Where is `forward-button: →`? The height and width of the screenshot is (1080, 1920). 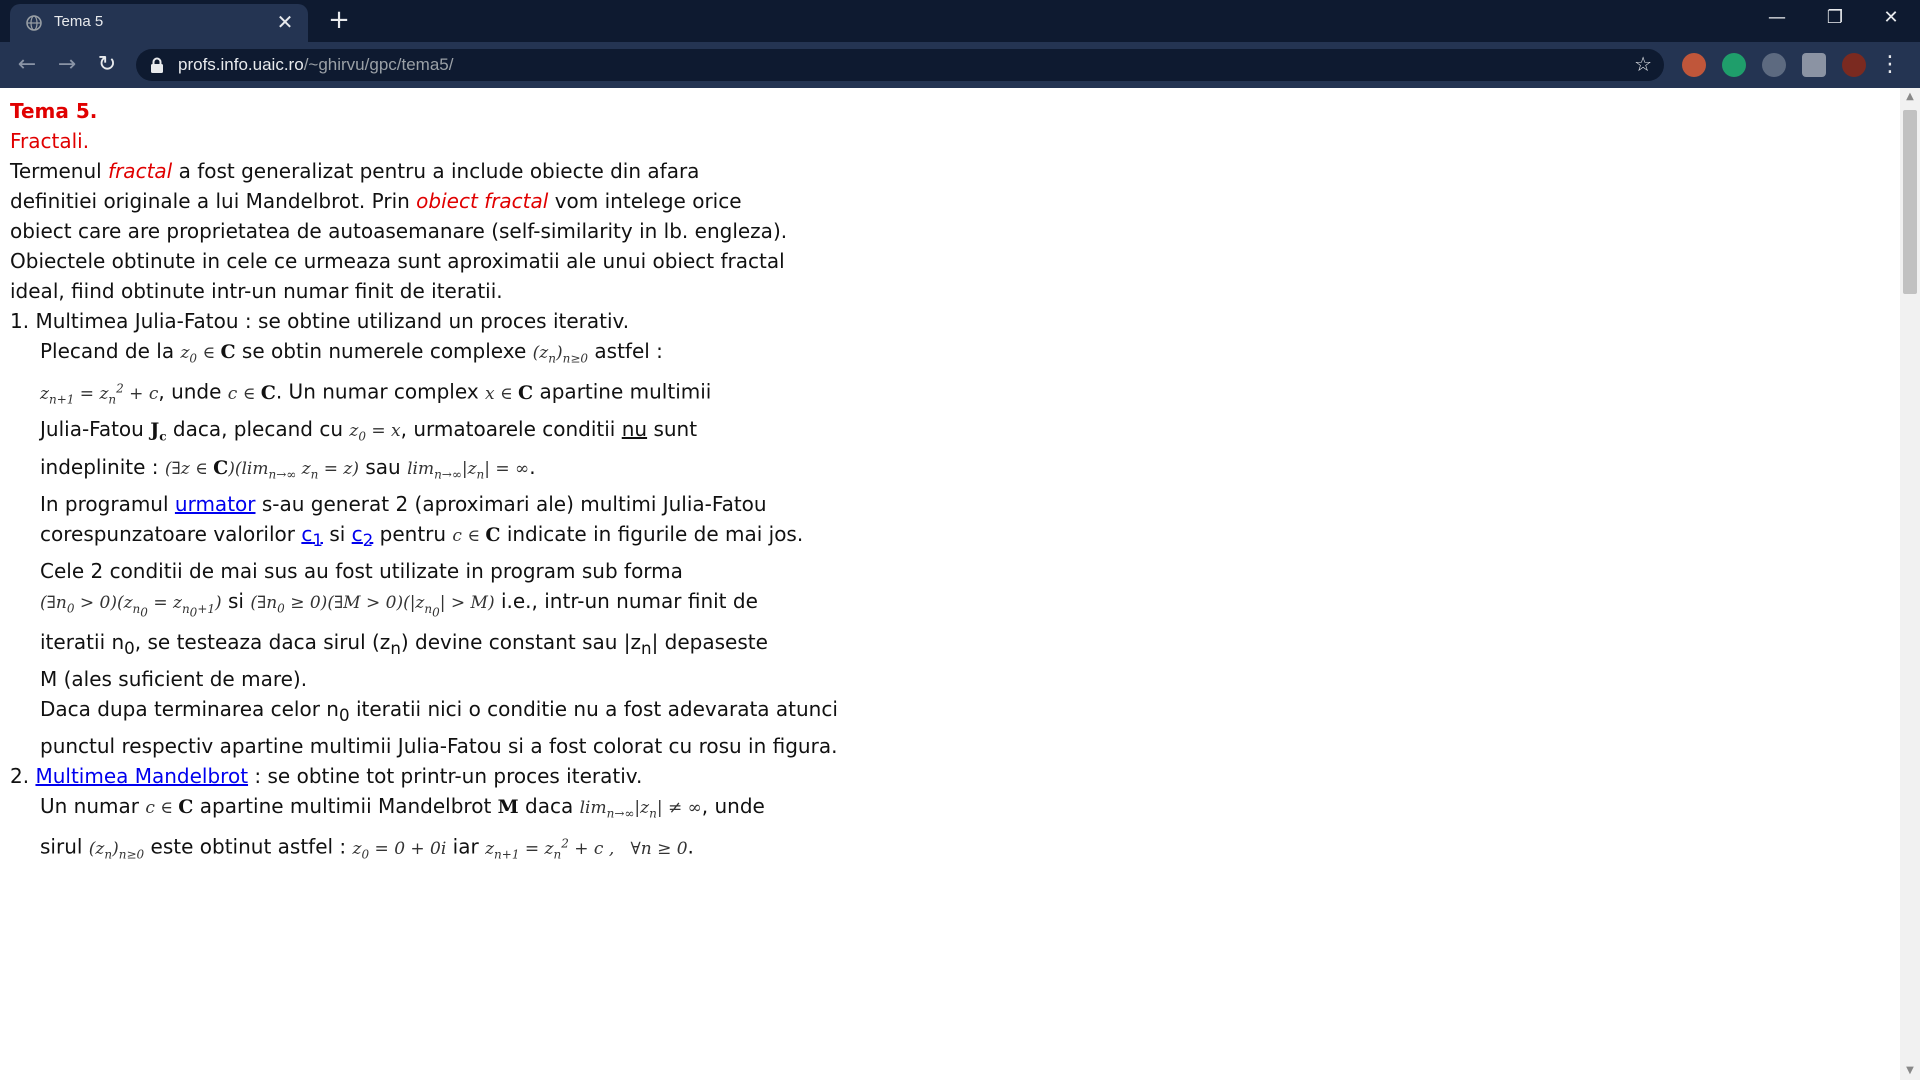
forward-button: → is located at coordinates (67, 65).